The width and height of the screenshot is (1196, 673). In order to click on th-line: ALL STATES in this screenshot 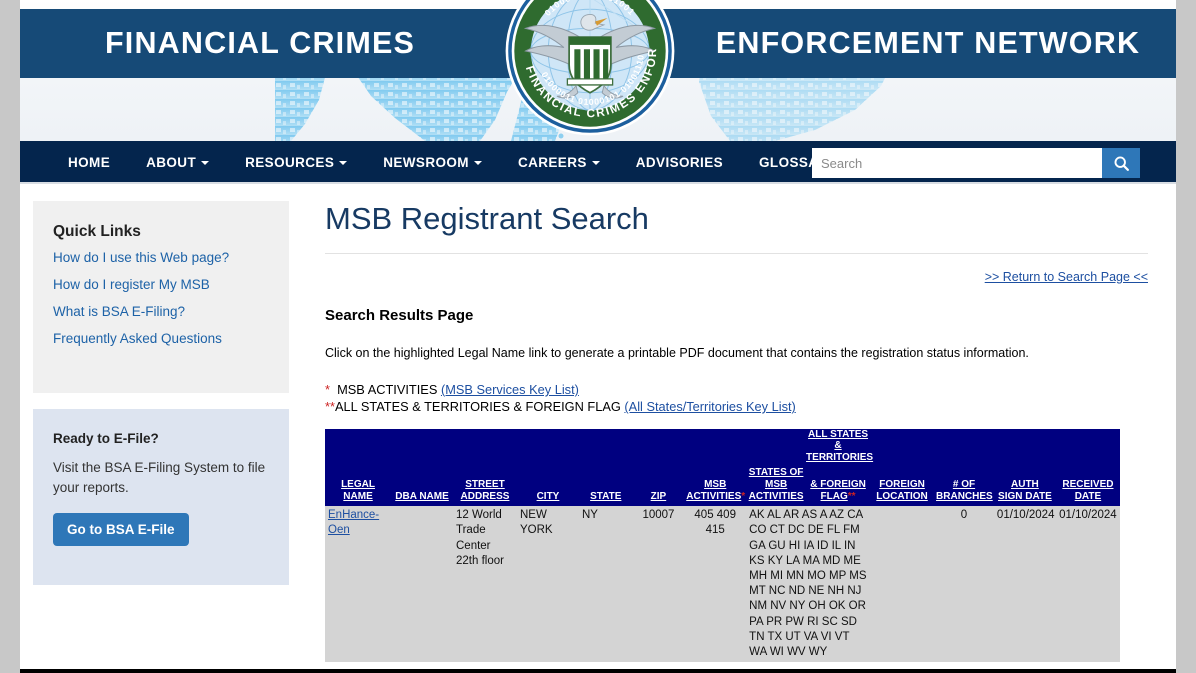, I will do `click(838, 434)`.